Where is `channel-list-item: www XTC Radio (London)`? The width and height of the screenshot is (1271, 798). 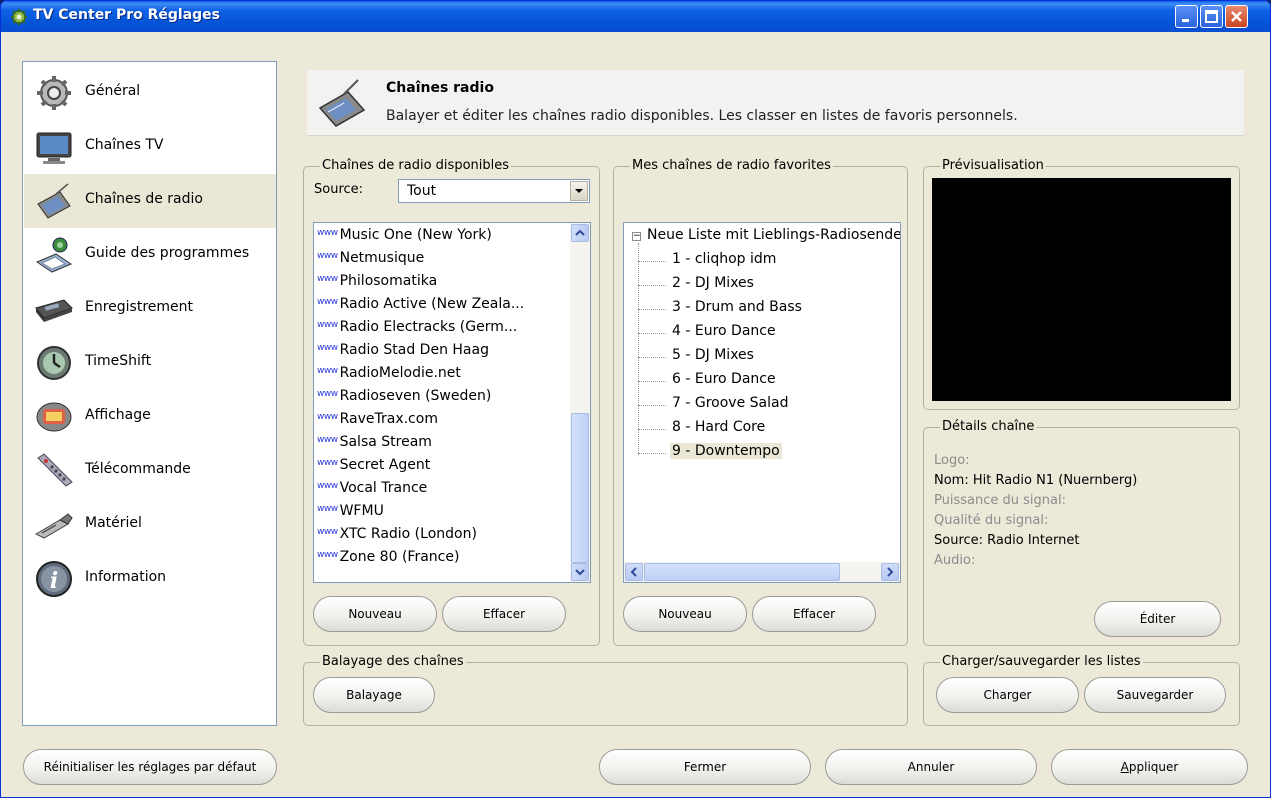
channel-list-item: www XTC Radio (London) is located at coordinates (397, 537).